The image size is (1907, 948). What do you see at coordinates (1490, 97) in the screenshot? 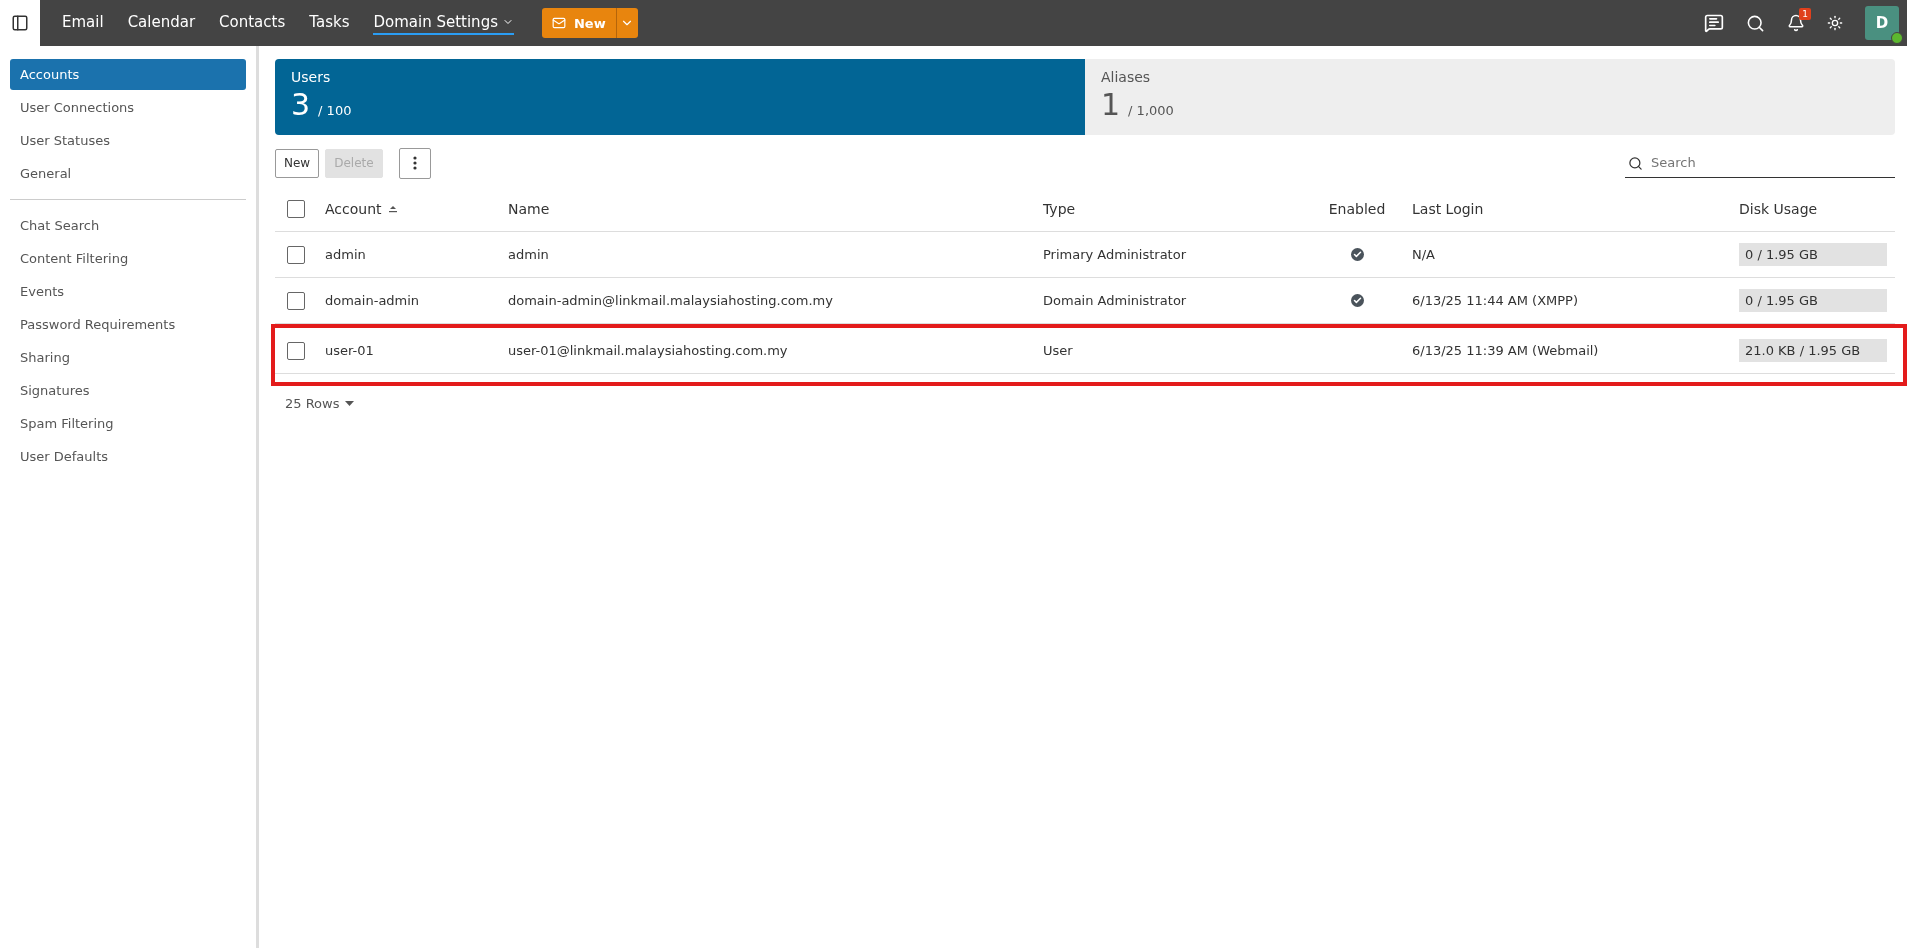
I see `summary-tab: Aliases 1 / 1,000` at bounding box center [1490, 97].